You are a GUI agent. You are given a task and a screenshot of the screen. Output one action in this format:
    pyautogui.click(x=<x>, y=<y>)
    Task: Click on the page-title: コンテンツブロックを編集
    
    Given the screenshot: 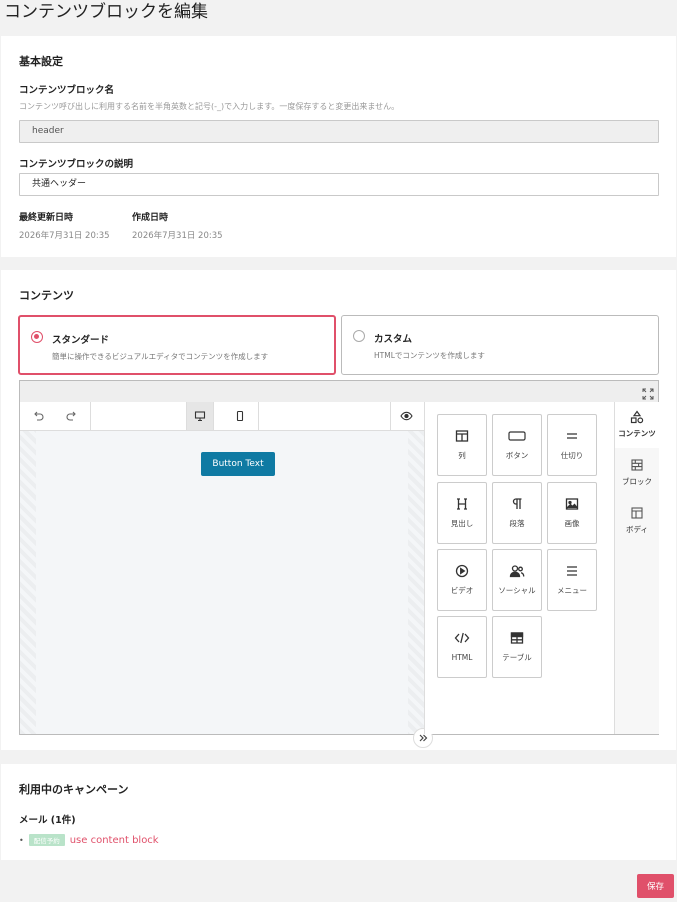 What is the action you would take?
    pyautogui.click(x=106, y=12)
    